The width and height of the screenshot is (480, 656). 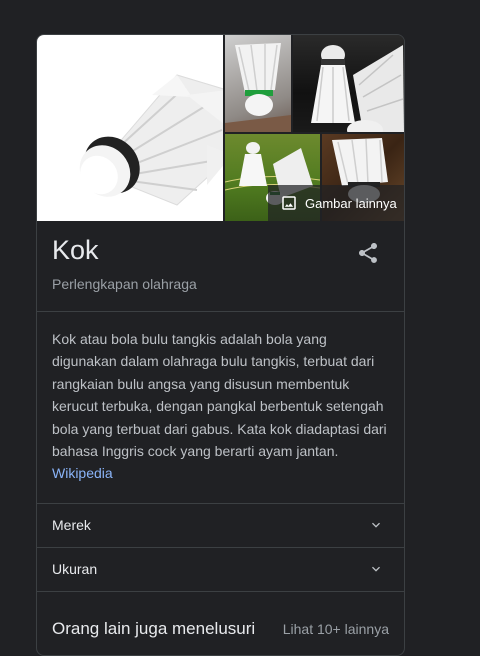 What do you see at coordinates (351, 203) in the screenshot?
I see `more-images-label: Gambar lainnya` at bounding box center [351, 203].